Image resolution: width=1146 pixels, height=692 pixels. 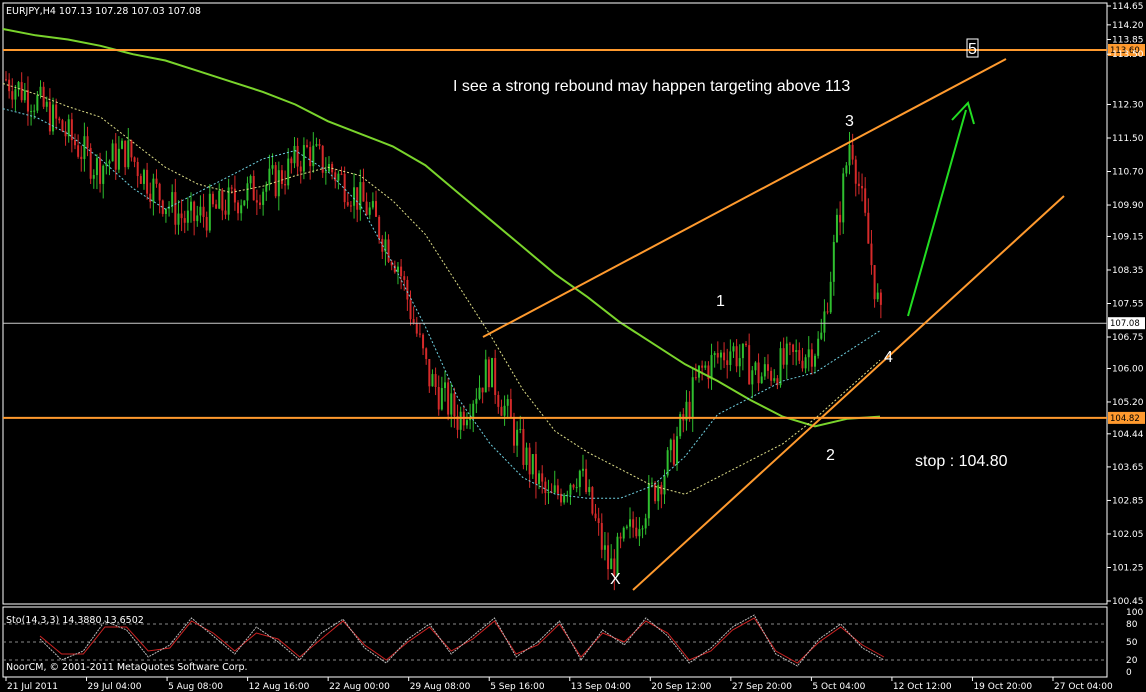 I want to click on target-arrow-shaft, so click(x=937, y=213).